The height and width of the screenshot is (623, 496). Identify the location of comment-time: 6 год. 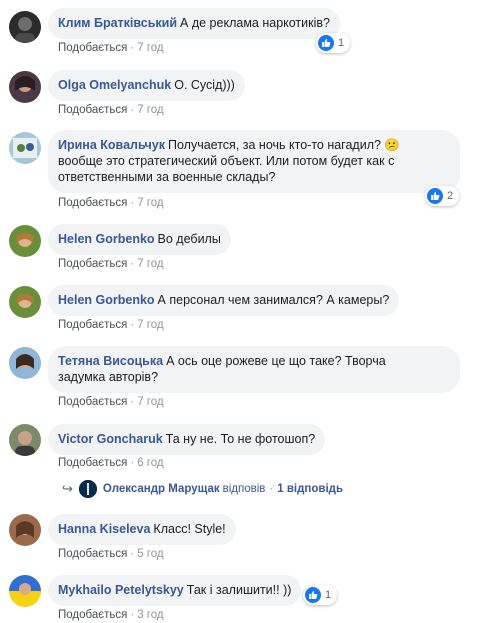
(150, 463).